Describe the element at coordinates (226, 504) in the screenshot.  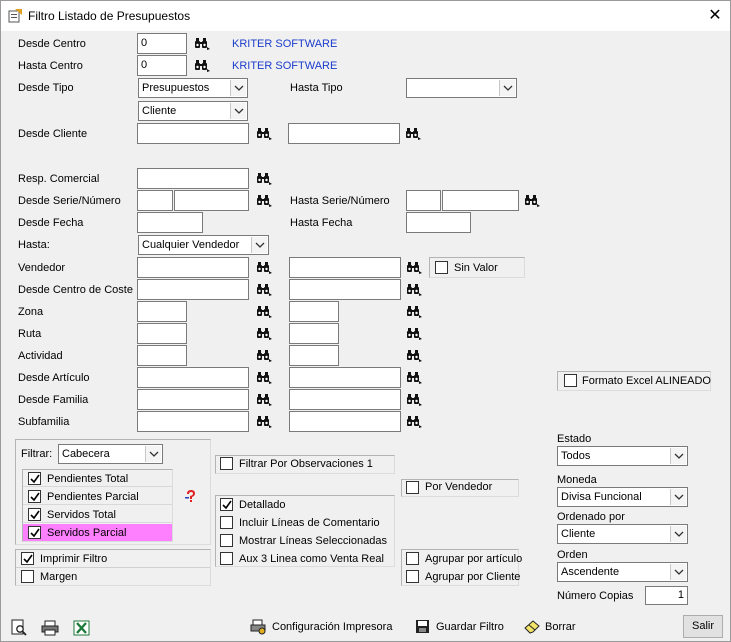
I see `detallado-checkbox` at that location.